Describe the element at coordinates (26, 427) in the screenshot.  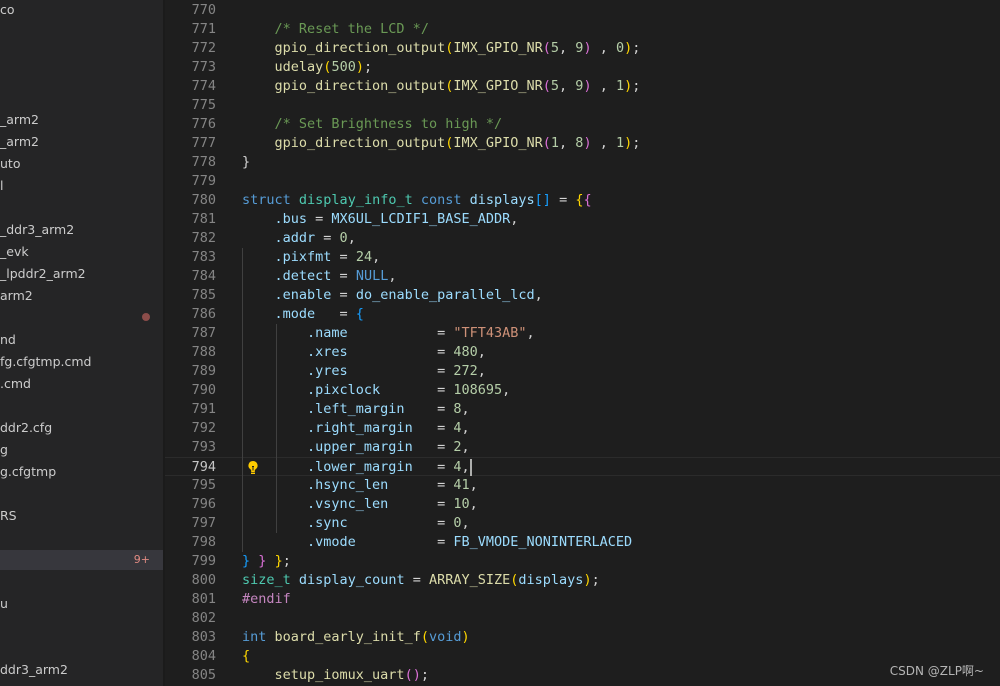
I see `explorer-item-label: ddr2.cfg` at that location.